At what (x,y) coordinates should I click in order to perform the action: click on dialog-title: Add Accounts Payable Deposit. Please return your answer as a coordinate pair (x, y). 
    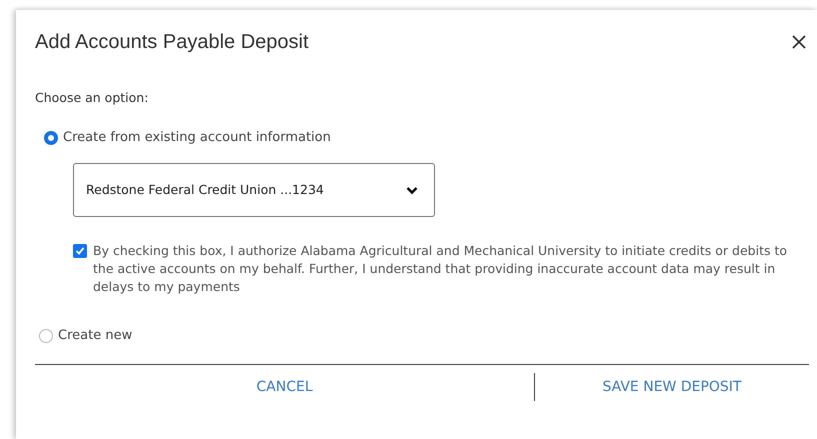
    Looking at the image, I should click on (172, 42).